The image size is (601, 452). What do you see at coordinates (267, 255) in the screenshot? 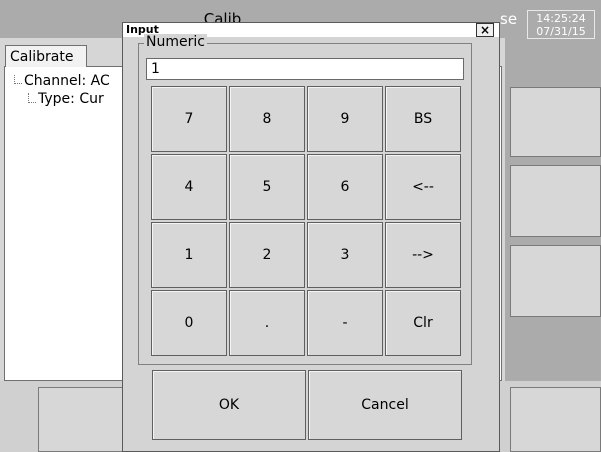
I see `key-2: 2` at bounding box center [267, 255].